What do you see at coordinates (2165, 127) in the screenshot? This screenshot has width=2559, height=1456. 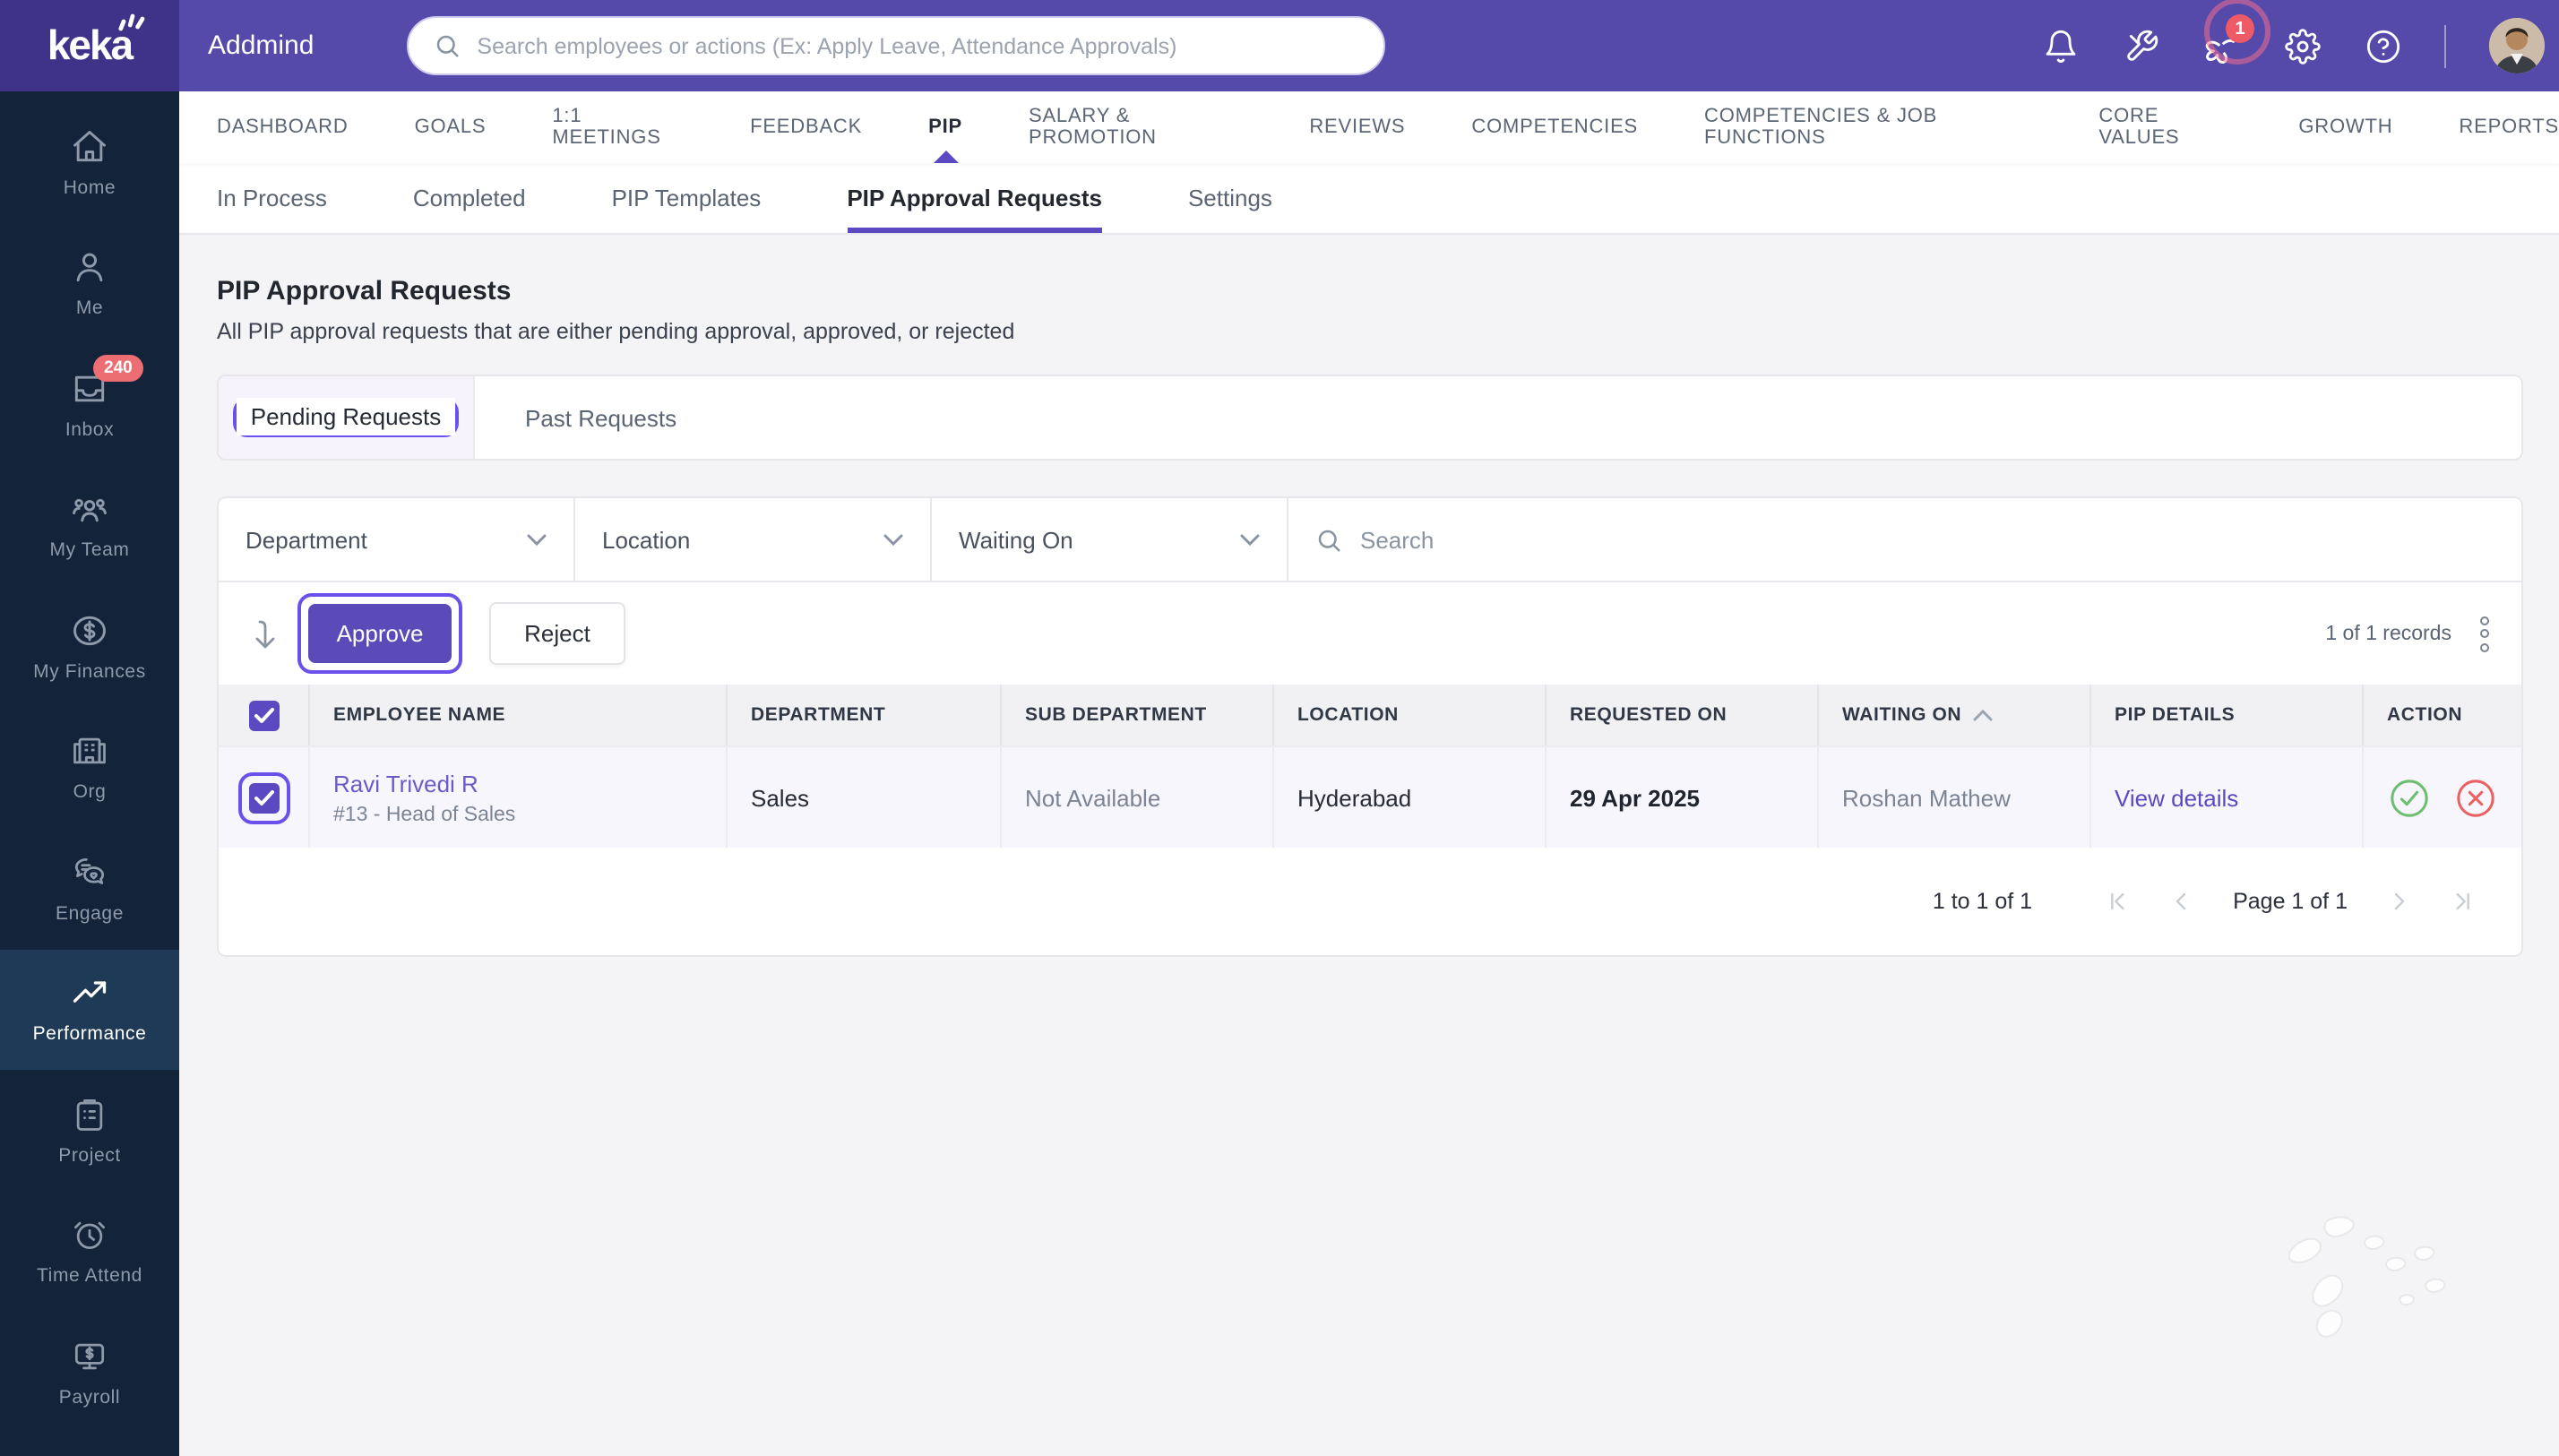 I see `tab-core-values: CORE VALUES` at bounding box center [2165, 127].